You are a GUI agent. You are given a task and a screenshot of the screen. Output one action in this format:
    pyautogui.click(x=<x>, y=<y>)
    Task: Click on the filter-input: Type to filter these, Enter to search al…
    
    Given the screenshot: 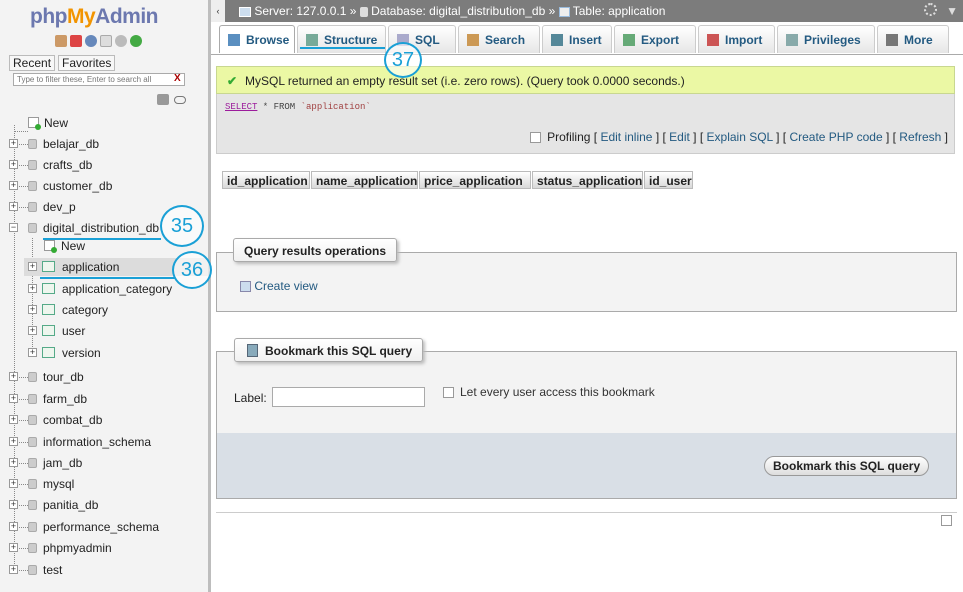 What is the action you would take?
    pyautogui.click(x=99, y=79)
    